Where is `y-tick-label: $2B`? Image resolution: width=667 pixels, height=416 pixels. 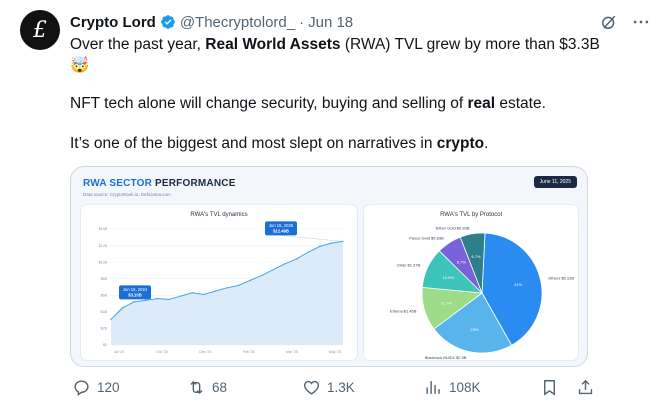 y-tick-label: $2B is located at coordinates (104, 329).